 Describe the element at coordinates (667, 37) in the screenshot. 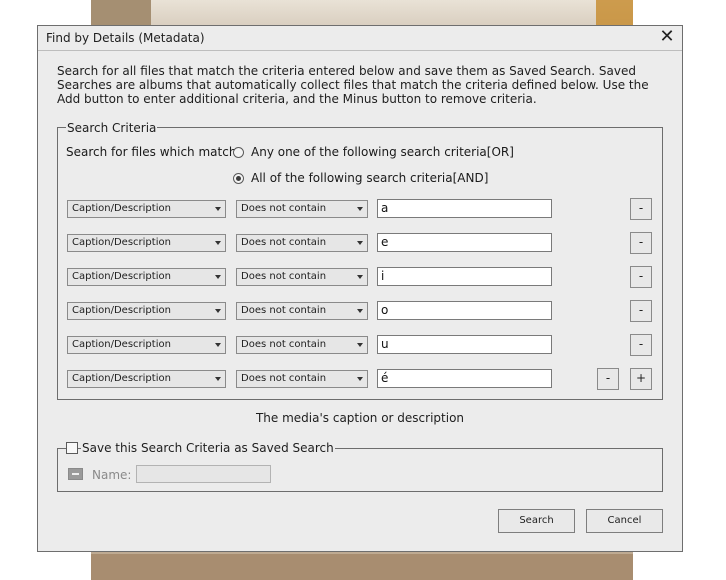

I see `close-icon: ✕` at that location.